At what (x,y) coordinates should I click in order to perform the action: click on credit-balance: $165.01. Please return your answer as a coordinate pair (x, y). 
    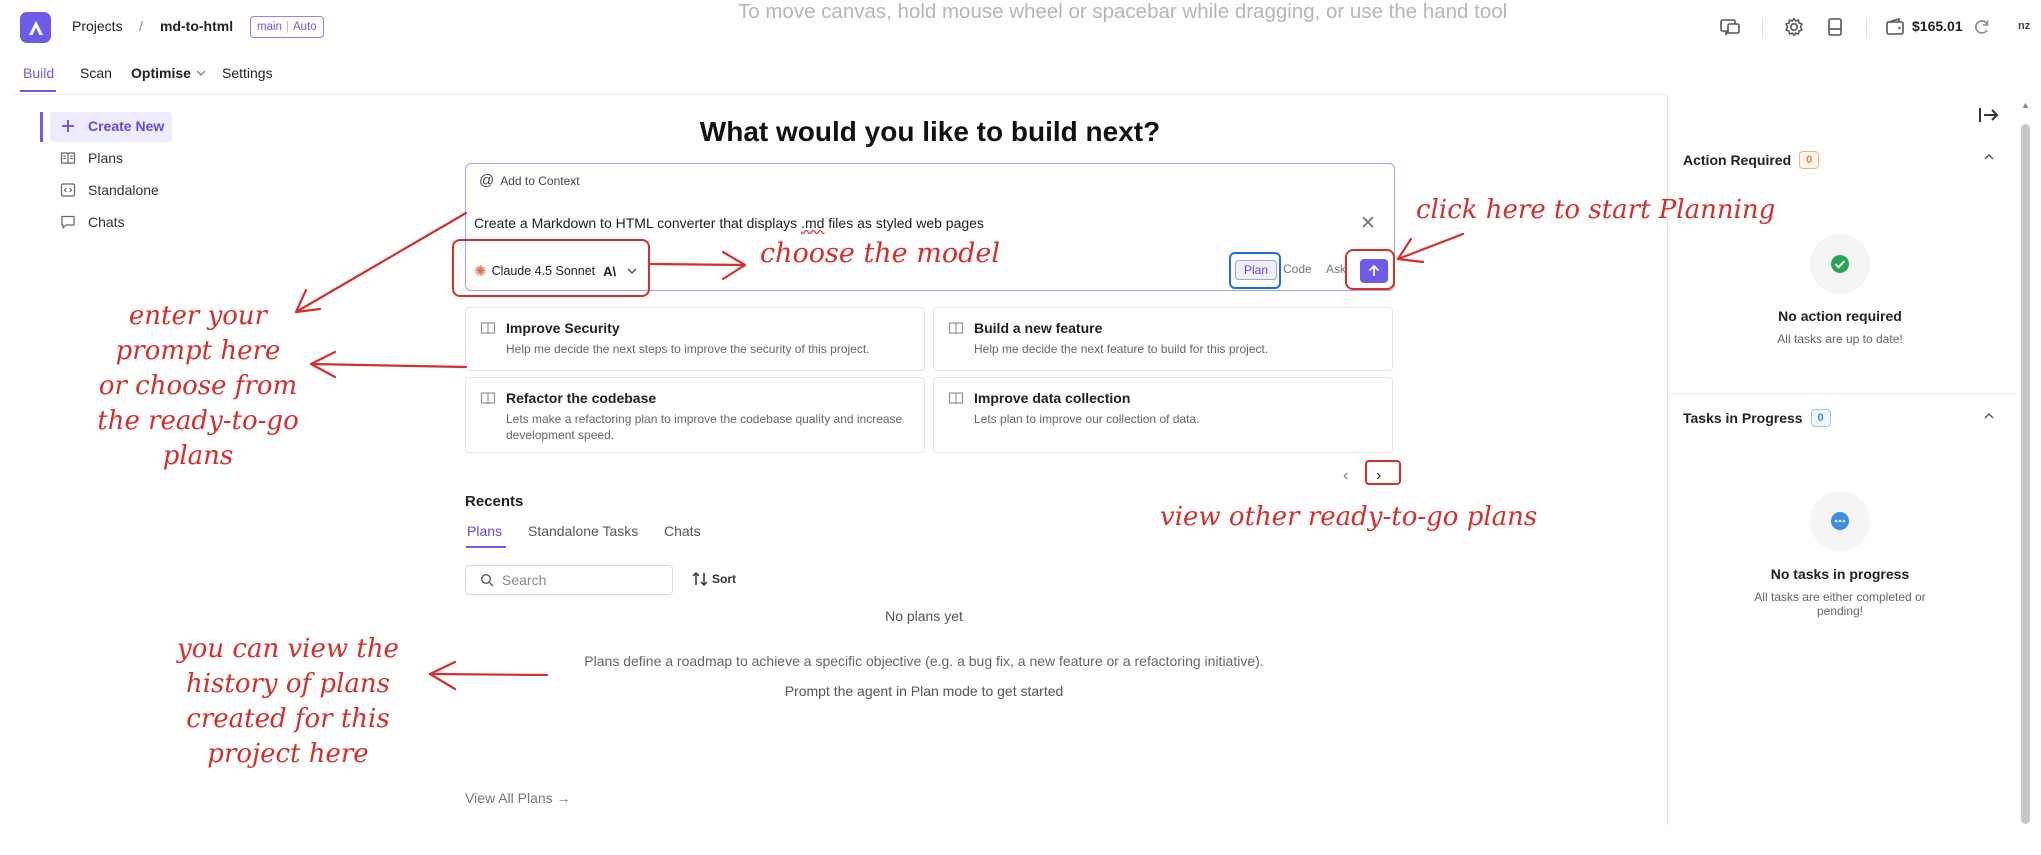
    Looking at the image, I should click on (1937, 26).